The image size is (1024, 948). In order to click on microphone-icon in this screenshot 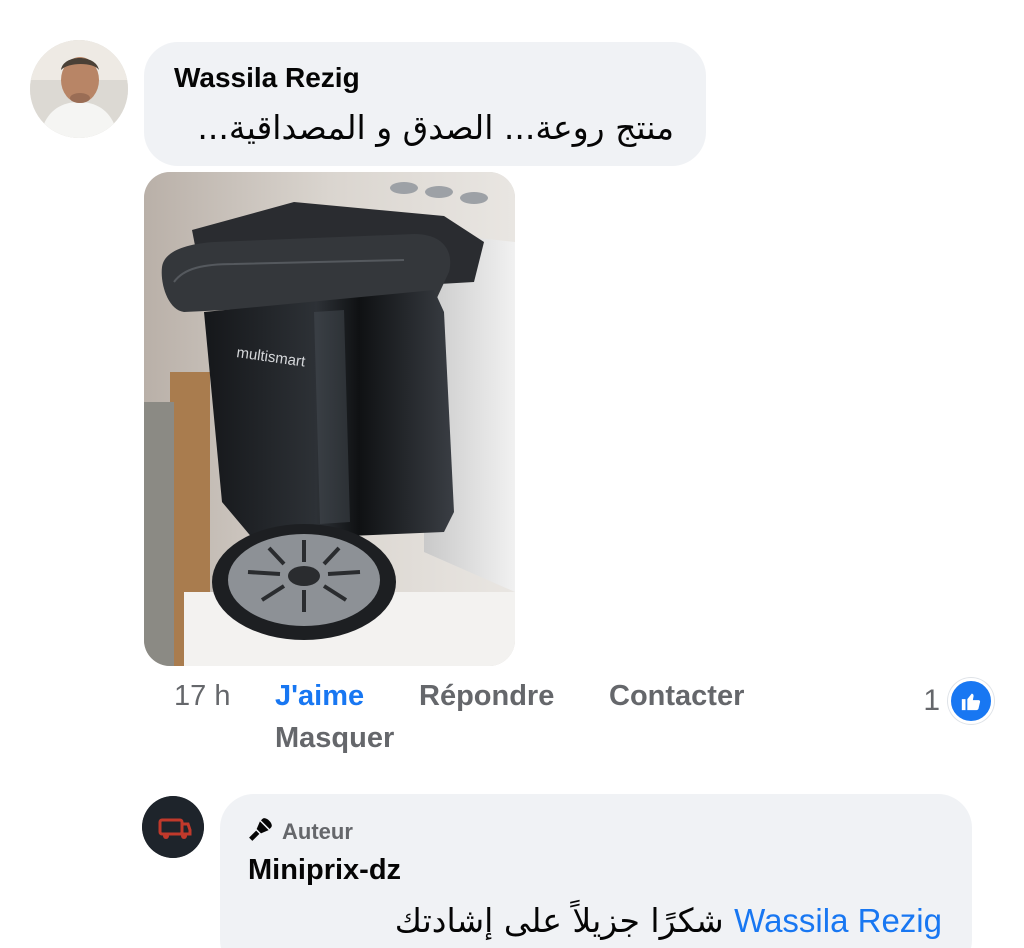, I will do `click(261, 832)`.